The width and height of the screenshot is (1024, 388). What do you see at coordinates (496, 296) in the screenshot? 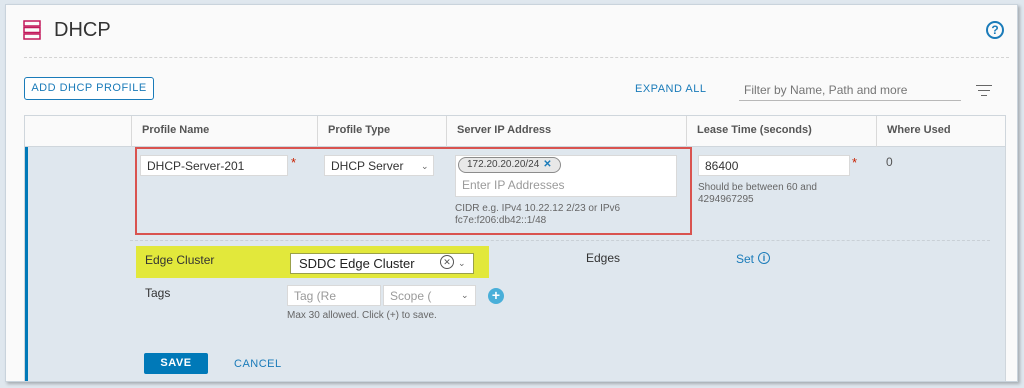
I see `add-tag-icon: +` at bounding box center [496, 296].